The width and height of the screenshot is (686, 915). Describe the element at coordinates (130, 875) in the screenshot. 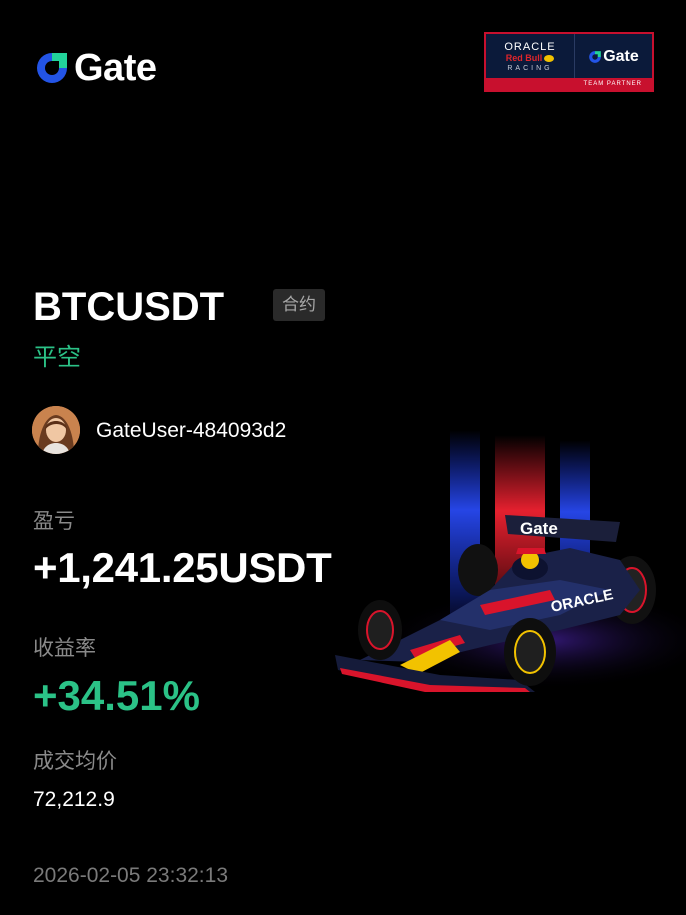

I see `timestamp: 2026-02-05 23:32:13` at that location.